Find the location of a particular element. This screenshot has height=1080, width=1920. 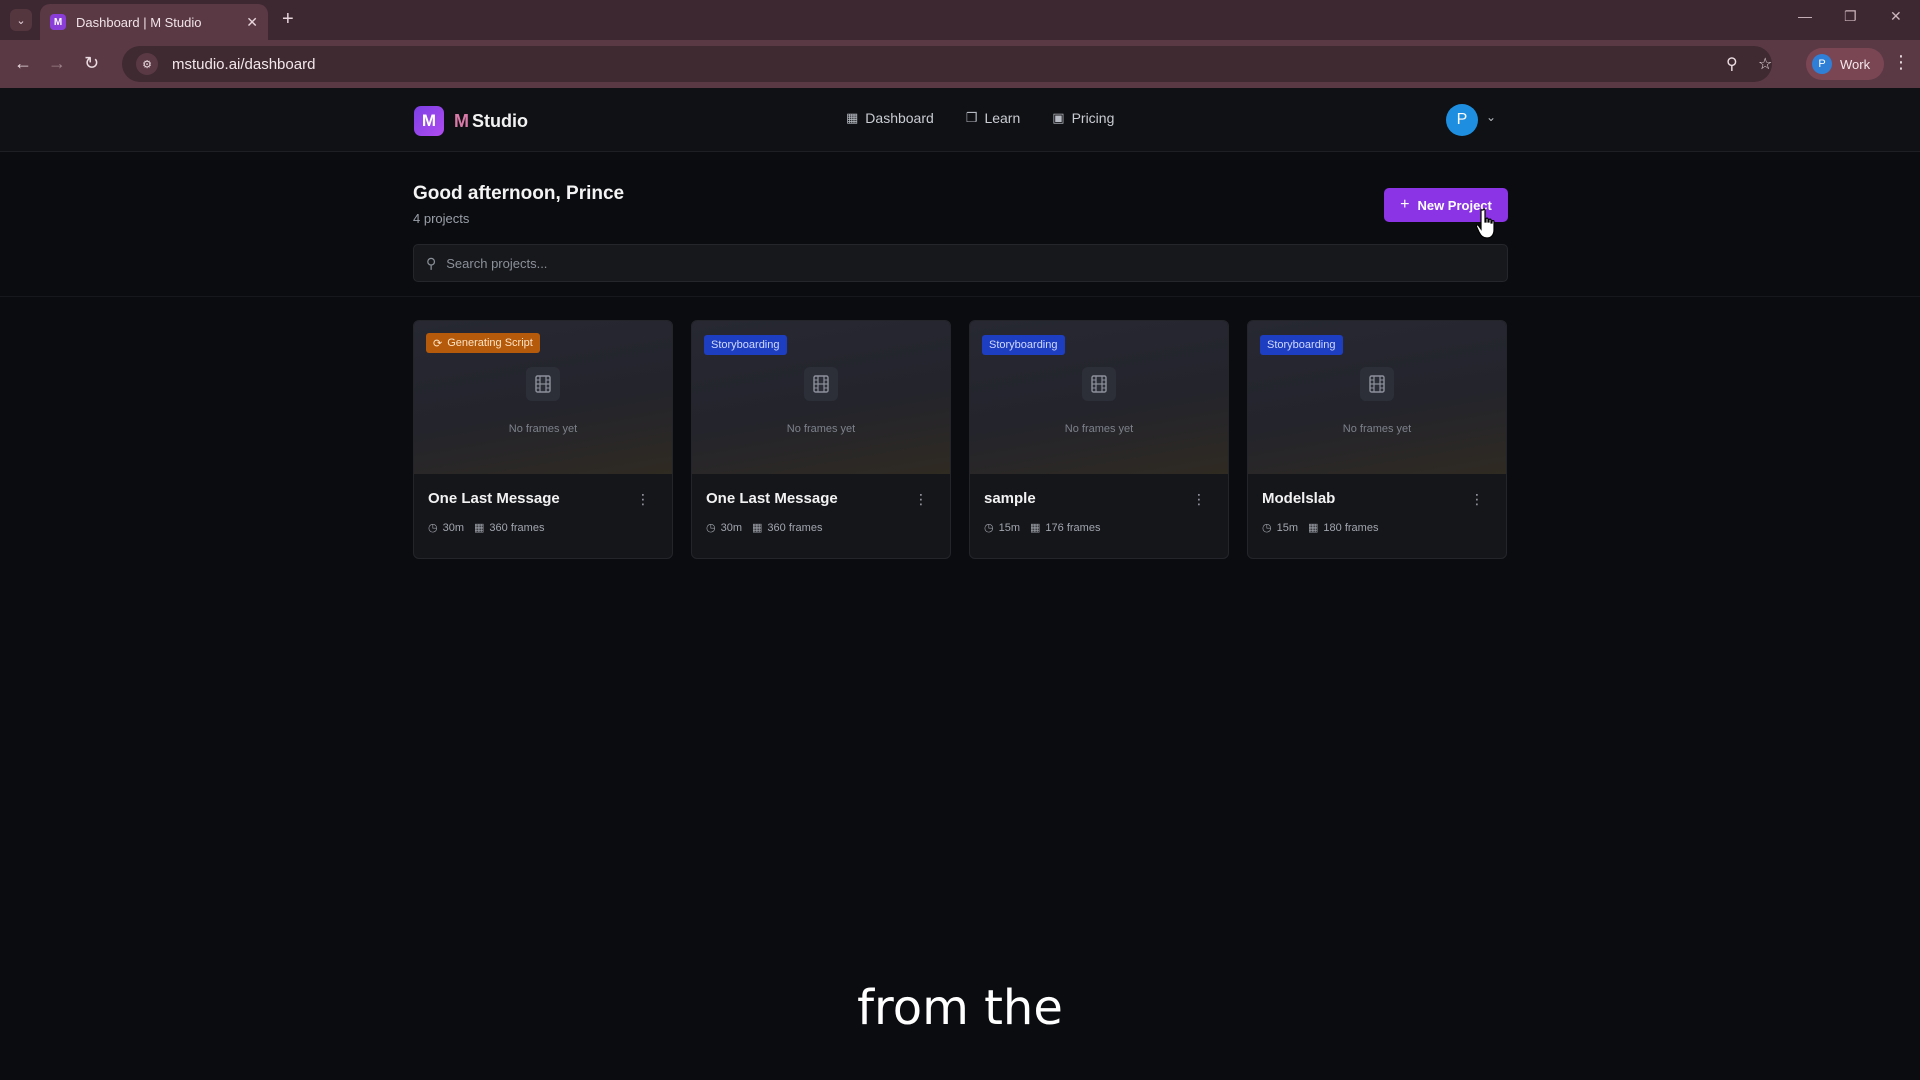

project-stats: ◷ 15m ▦ 180 frames is located at coordinates (1377, 528).